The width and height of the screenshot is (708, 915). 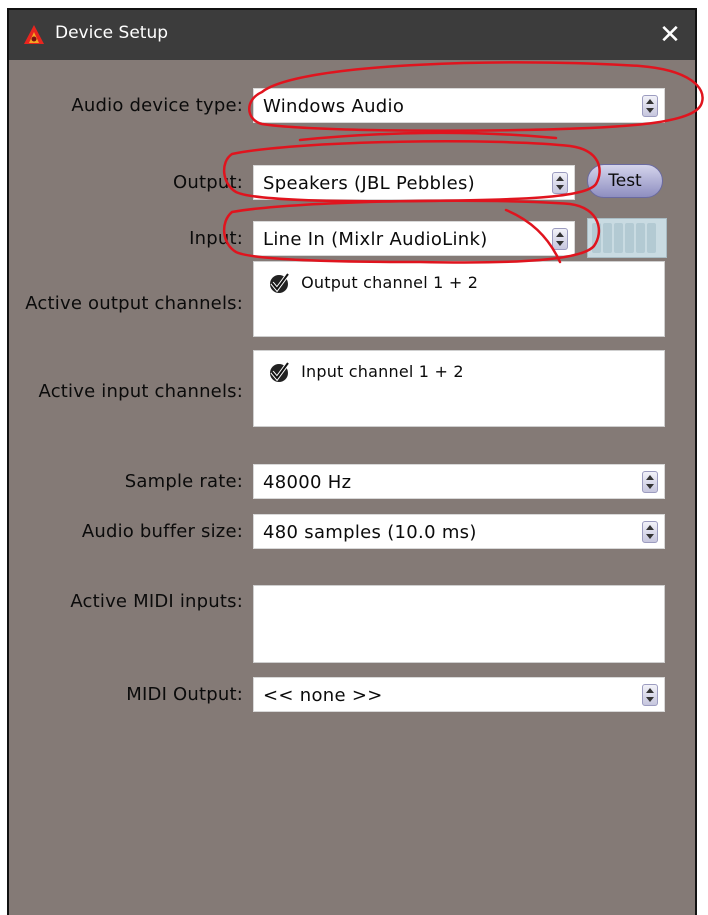 I want to click on input-device-select: Line In (Mixlr AudioLink), so click(x=414, y=238).